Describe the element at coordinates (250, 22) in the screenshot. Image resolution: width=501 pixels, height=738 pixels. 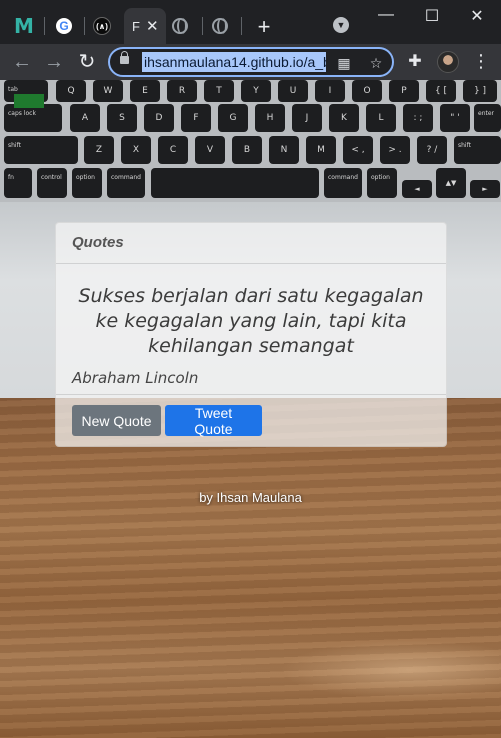
I see `tab-strip: M G (∧) F ✕ + ▼ — ☐ ✕` at that location.